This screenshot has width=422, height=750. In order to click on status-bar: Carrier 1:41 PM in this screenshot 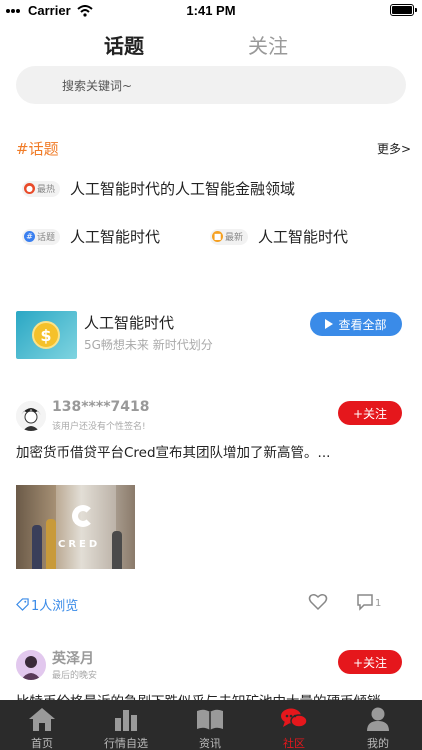, I will do `click(211, 11)`.